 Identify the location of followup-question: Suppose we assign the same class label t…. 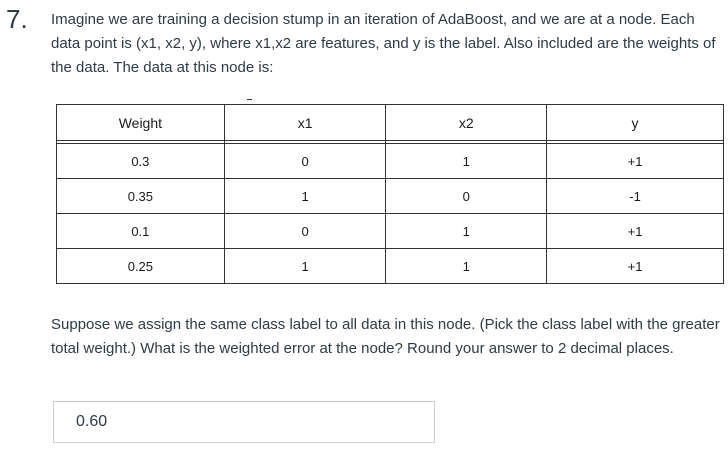
(389, 337).